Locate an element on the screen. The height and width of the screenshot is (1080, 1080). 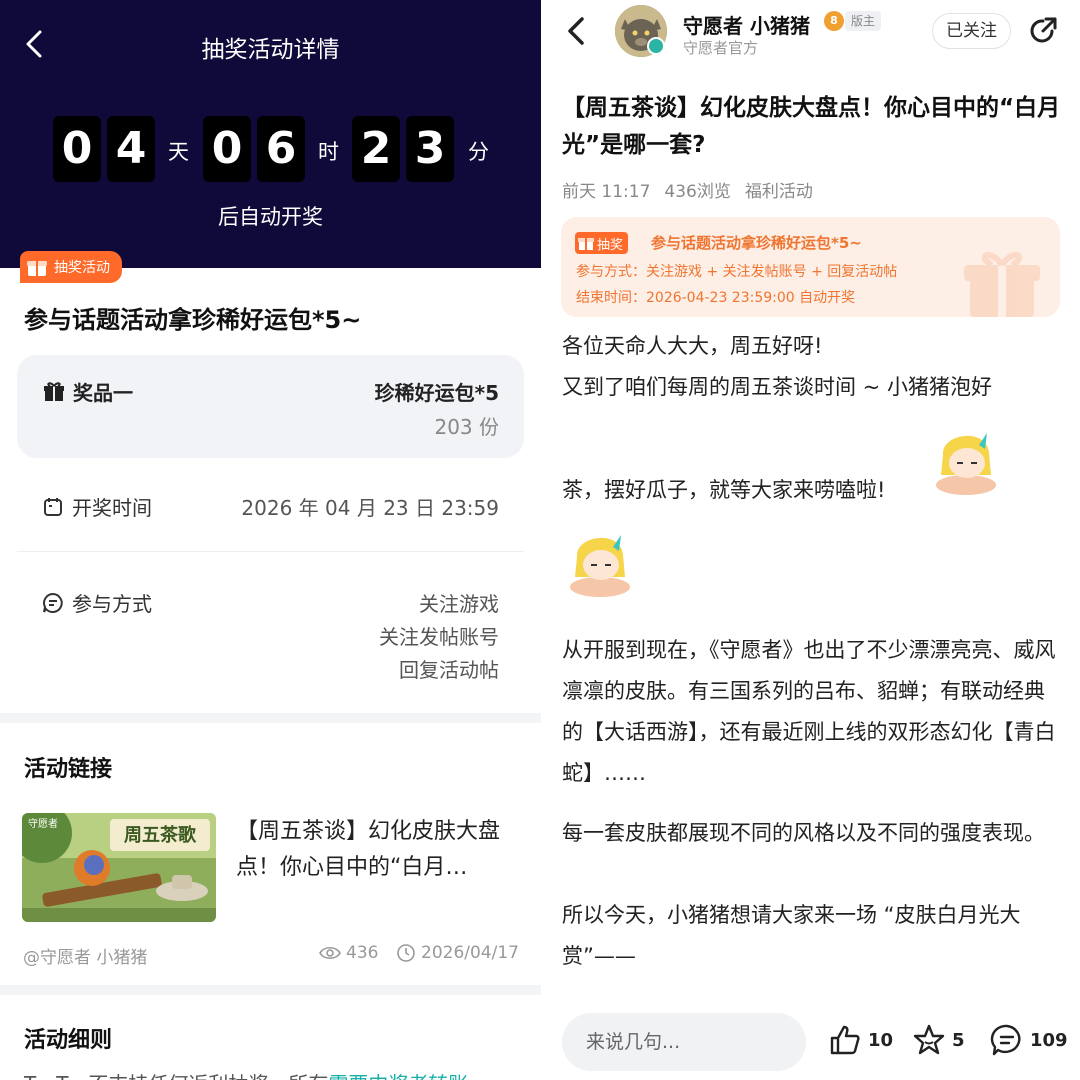
calendar-icon is located at coordinates (53, 506).